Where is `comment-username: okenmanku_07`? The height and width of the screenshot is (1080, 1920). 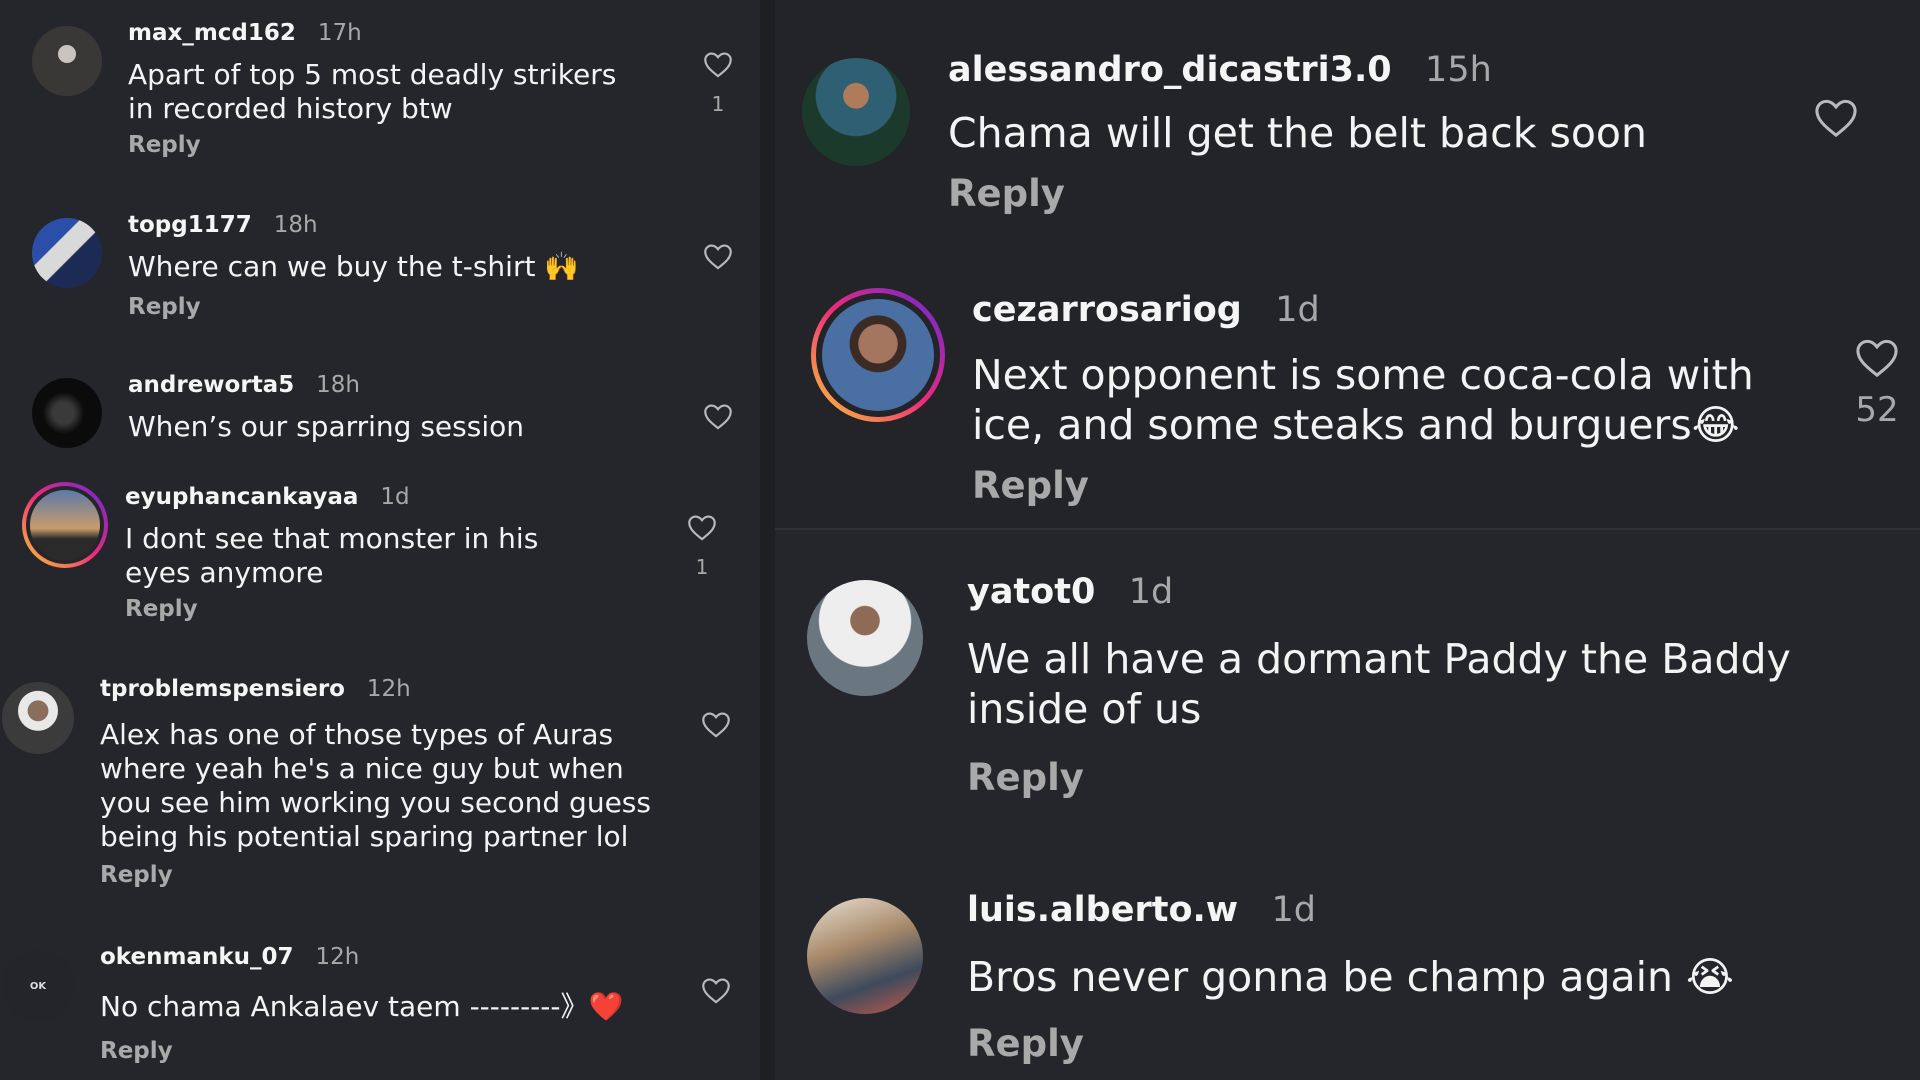
comment-username: okenmanku_07 is located at coordinates (197, 957).